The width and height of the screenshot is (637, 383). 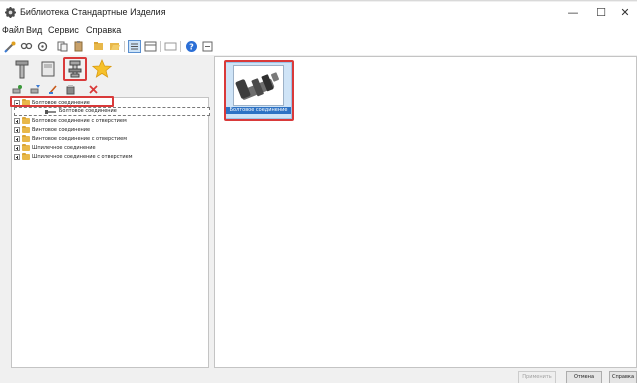 I want to click on view-list-icon, so click(x=134, y=46).